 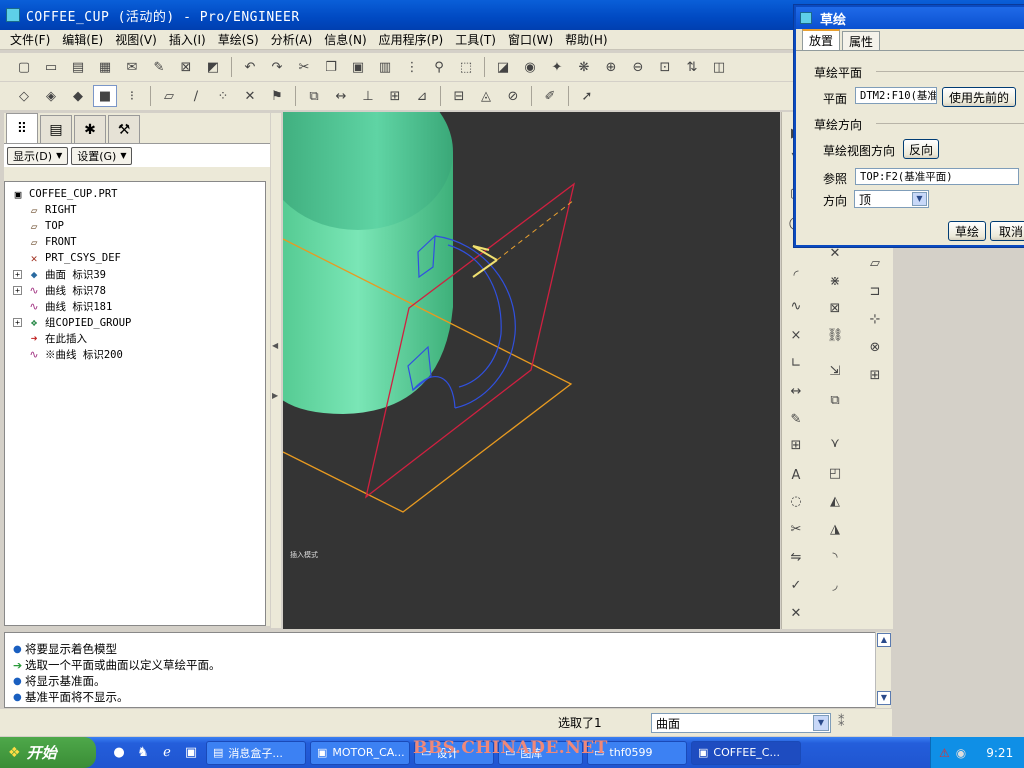 I want to click on chevron-down-icon: ▼, so click(x=821, y=723).